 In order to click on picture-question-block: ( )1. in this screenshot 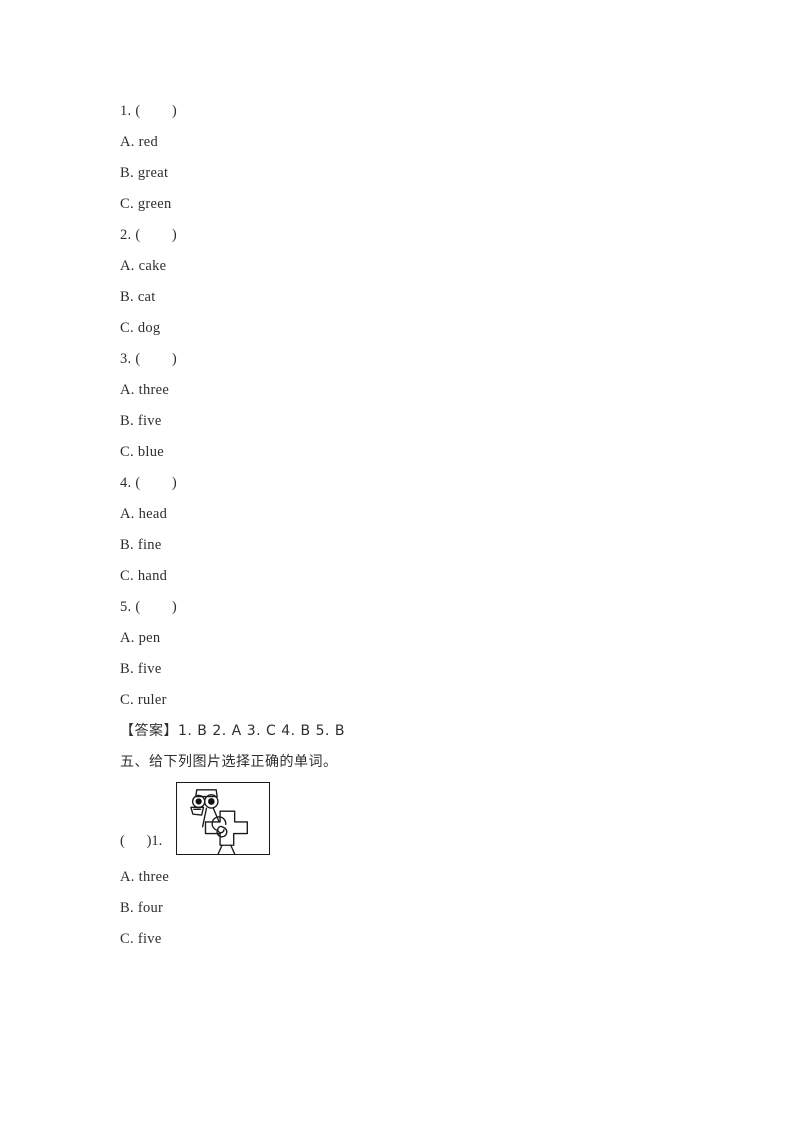, I will do `click(430, 820)`.